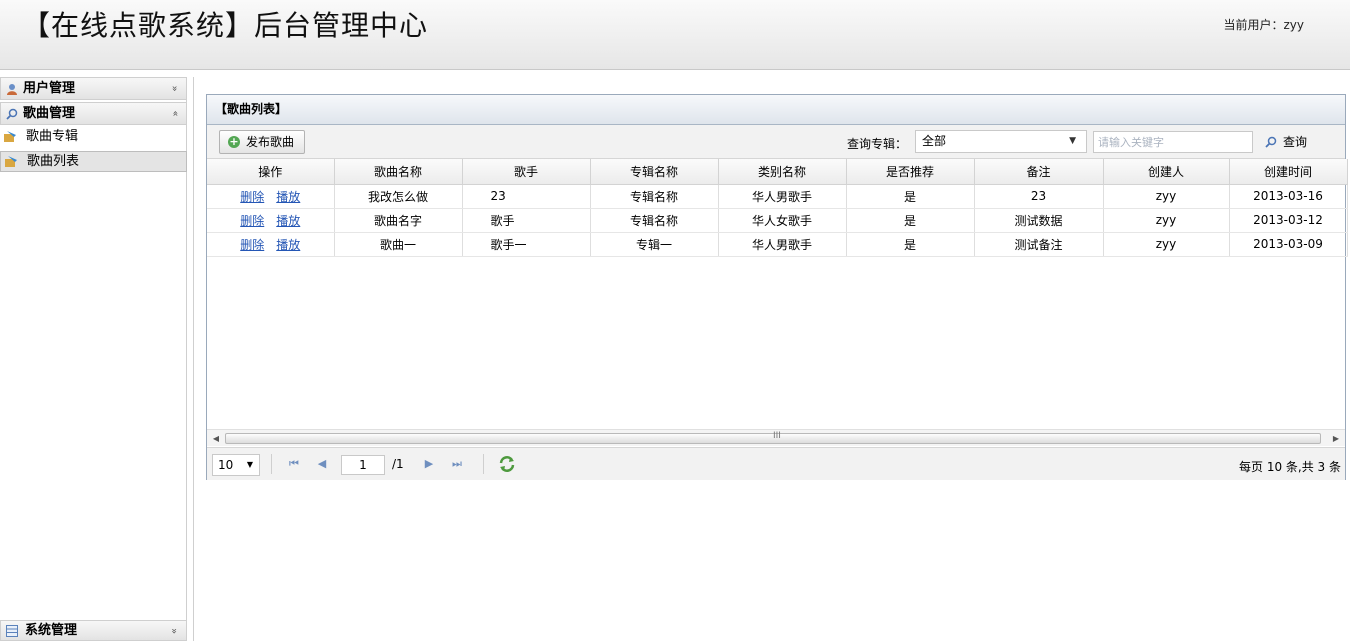 The height and width of the screenshot is (641, 1350). What do you see at coordinates (12, 89) in the screenshot?
I see `user-icon` at bounding box center [12, 89].